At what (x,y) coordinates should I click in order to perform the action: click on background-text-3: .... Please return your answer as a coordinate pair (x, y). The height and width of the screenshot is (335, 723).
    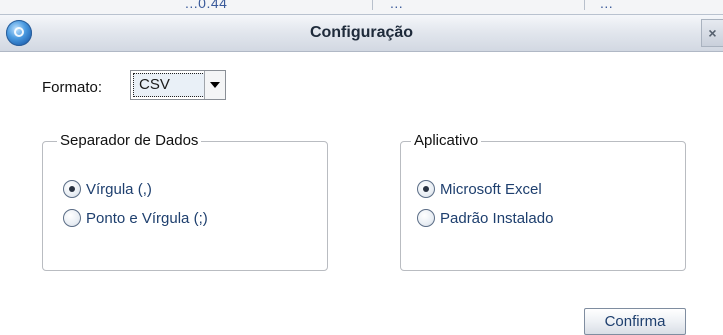
    Looking at the image, I should click on (607, 5).